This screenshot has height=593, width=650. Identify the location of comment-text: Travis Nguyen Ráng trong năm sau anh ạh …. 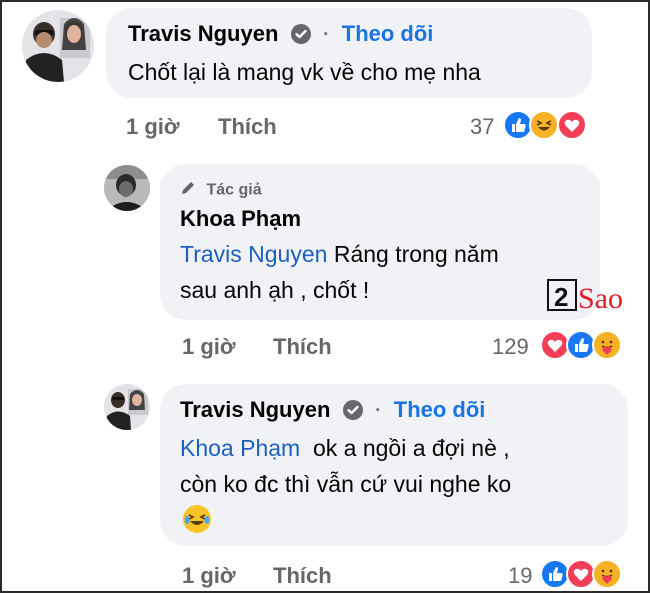
(385, 272).